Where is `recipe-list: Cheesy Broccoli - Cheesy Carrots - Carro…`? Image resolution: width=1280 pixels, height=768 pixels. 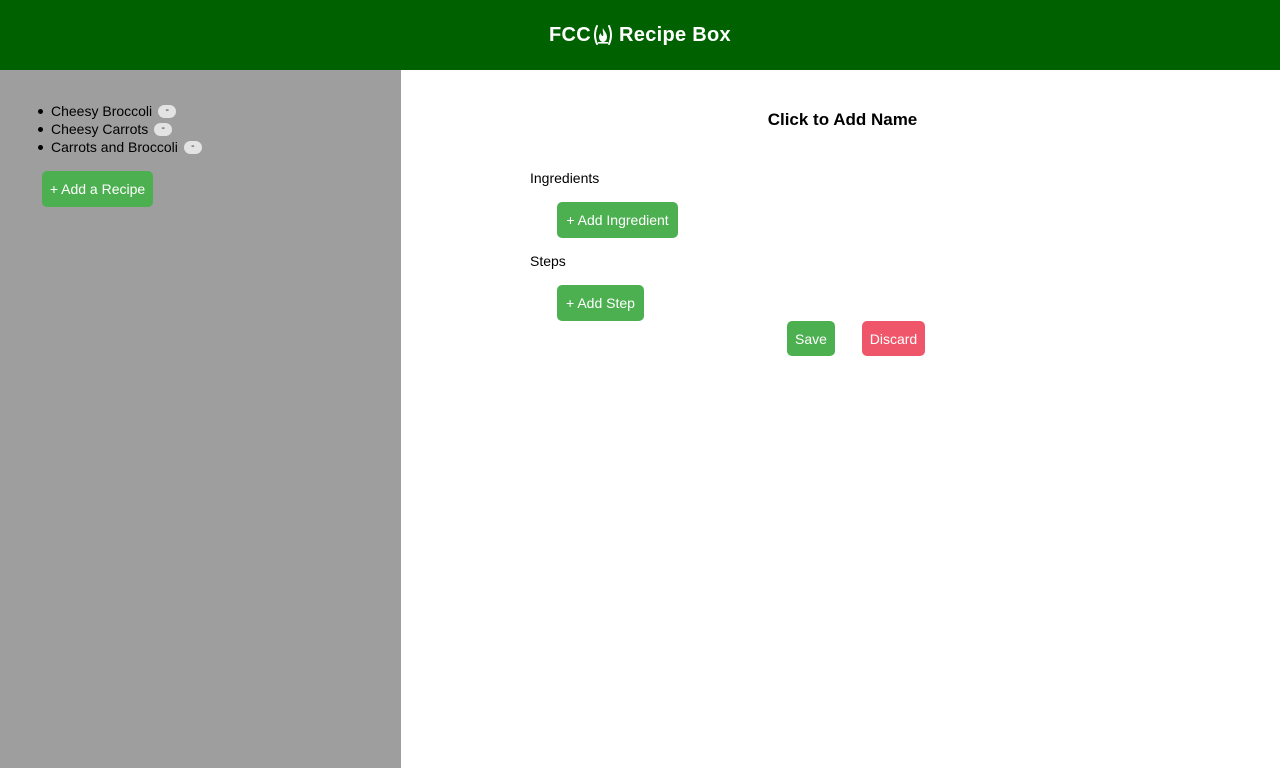
recipe-list: Cheesy Broccoli - Cheesy Carrots - Carro… is located at coordinates (120, 129).